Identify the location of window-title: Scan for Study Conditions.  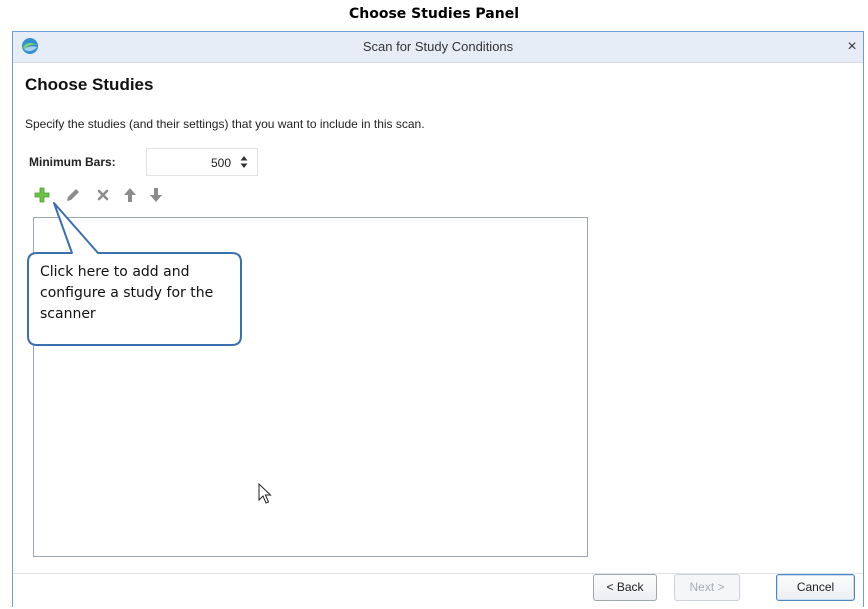
(438, 46).